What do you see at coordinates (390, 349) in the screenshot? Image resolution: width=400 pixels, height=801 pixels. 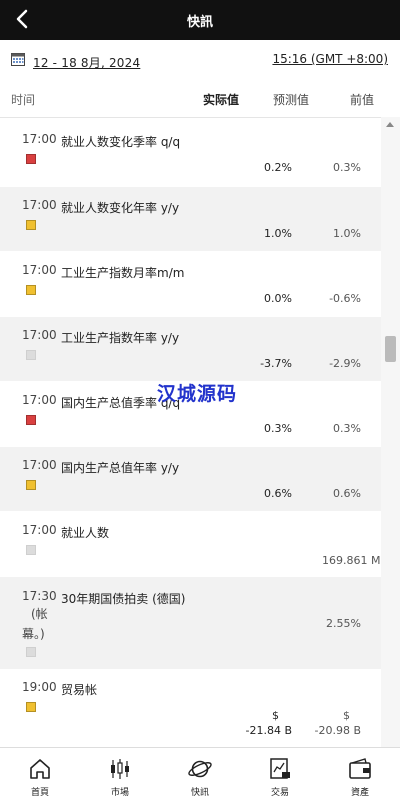 I see `scrollbar-thumb` at bounding box center [390, 349].